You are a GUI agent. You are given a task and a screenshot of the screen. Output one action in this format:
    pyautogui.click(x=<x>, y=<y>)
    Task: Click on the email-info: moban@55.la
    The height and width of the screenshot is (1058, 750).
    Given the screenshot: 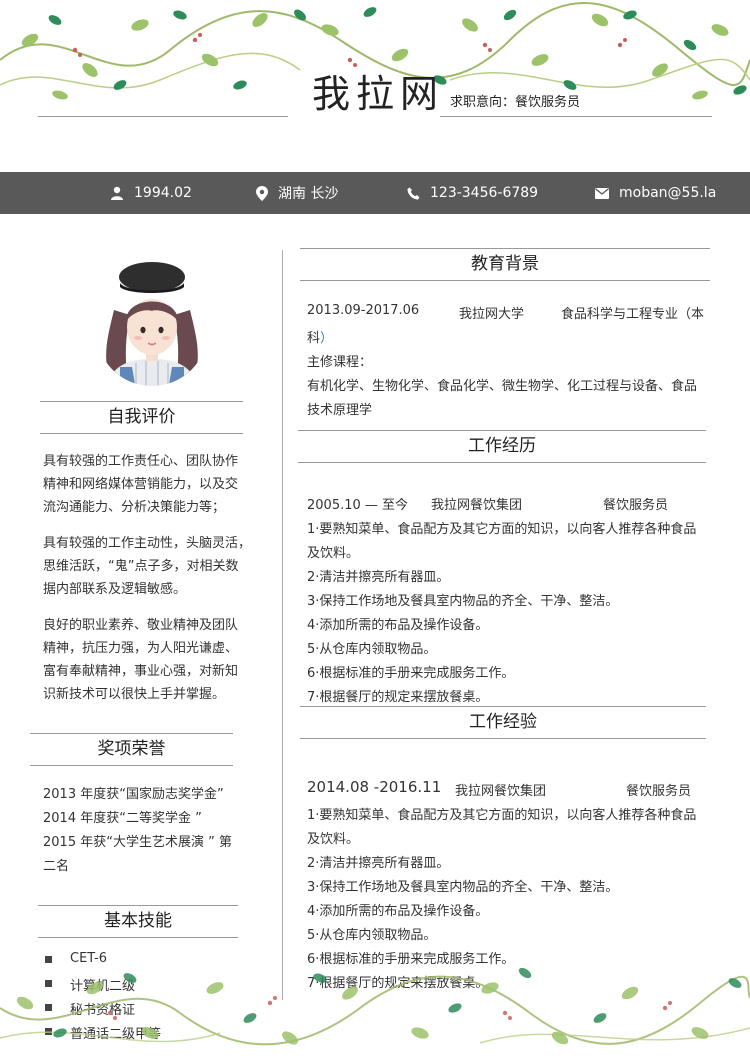 What is the action you would take?
    pyautogui.click(x=655, y=193)
    